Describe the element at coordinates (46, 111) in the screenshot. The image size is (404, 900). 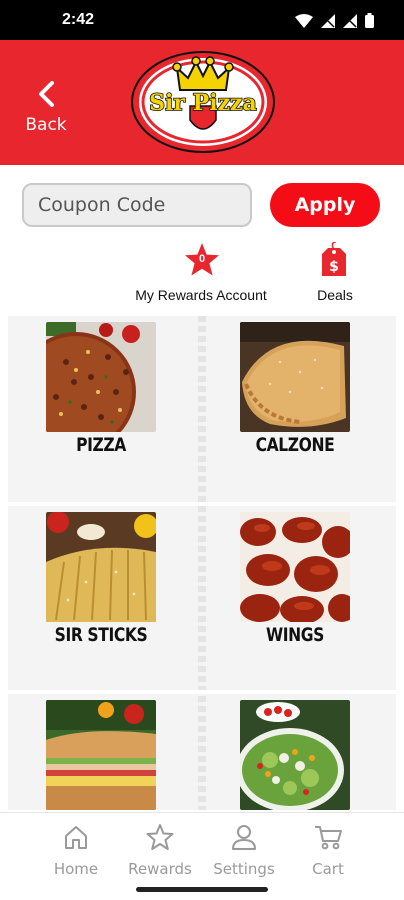
I see `back-button: Back` at that location.